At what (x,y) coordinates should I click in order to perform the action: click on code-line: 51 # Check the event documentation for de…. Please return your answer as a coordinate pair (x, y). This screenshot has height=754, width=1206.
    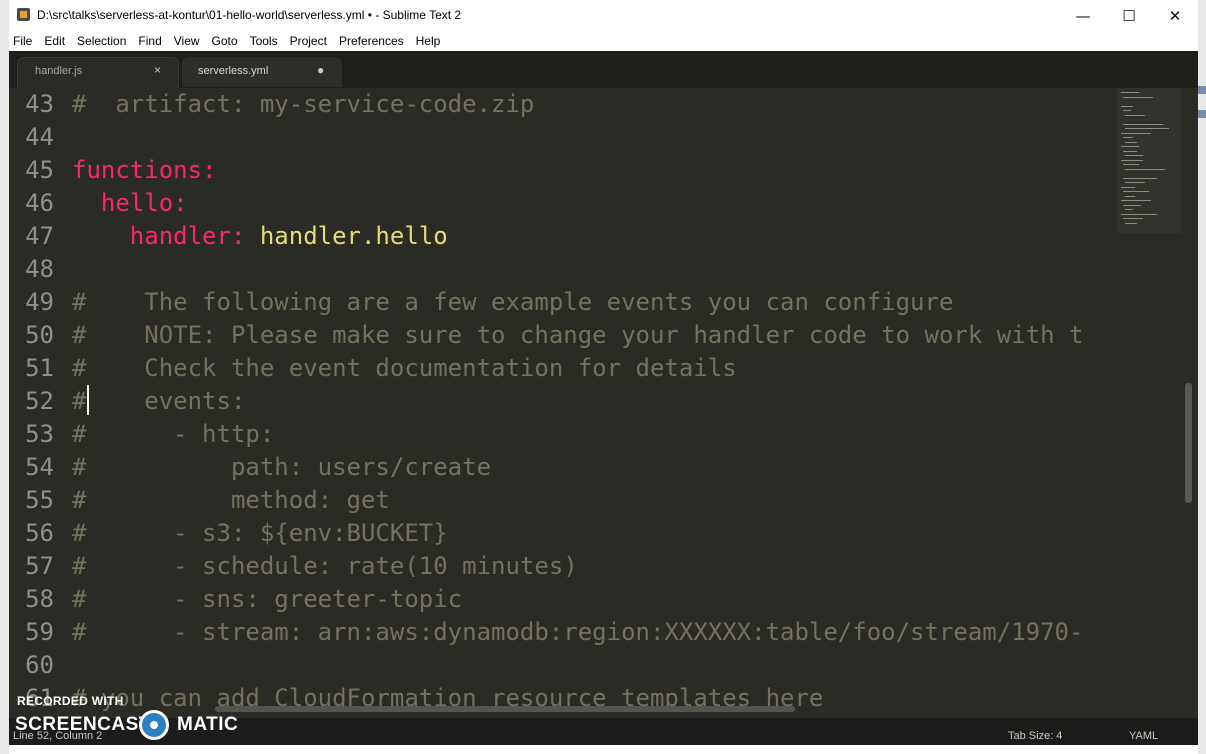
    Looking at the image, I should click on (564, 368).